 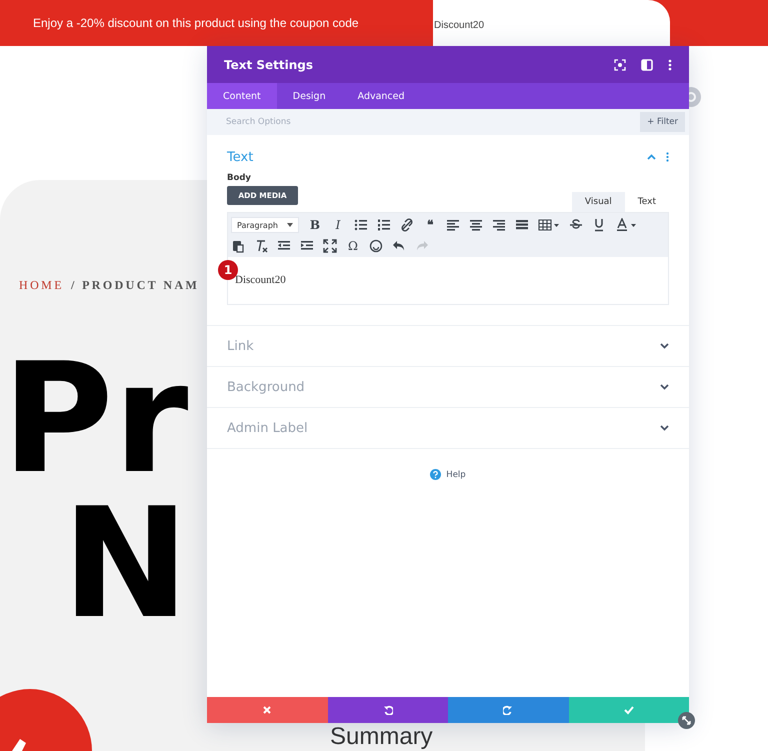 I want to click on toolbar-button: ❝, so click(x=430, y=225).